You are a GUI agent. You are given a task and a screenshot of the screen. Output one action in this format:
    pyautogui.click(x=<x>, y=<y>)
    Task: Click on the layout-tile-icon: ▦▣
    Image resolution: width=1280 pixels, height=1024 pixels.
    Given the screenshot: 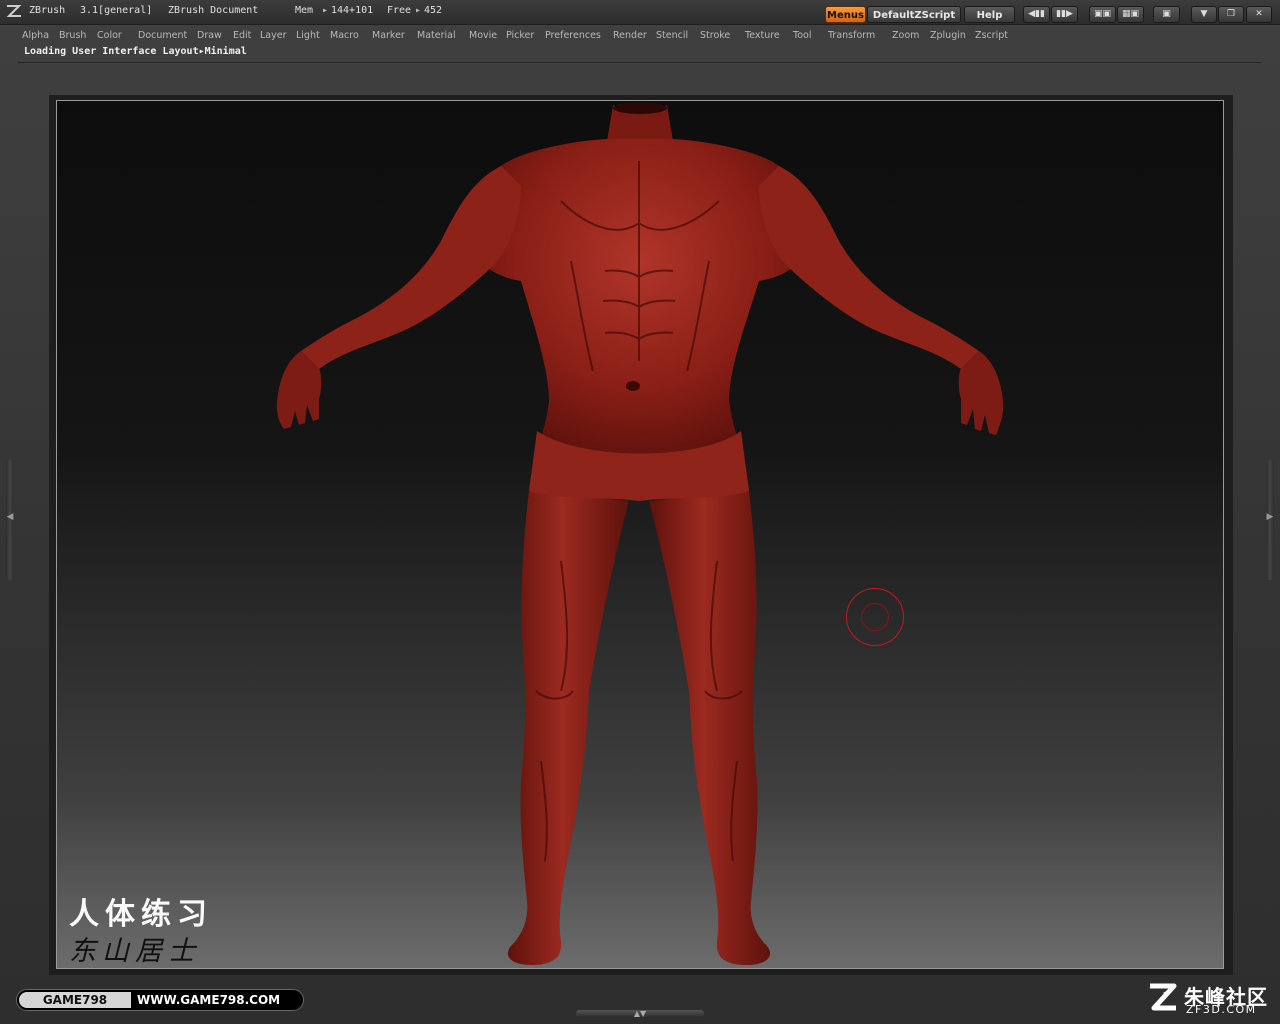 What is the action you would take?
    pyautogui.click(x=1130, y=14)
    